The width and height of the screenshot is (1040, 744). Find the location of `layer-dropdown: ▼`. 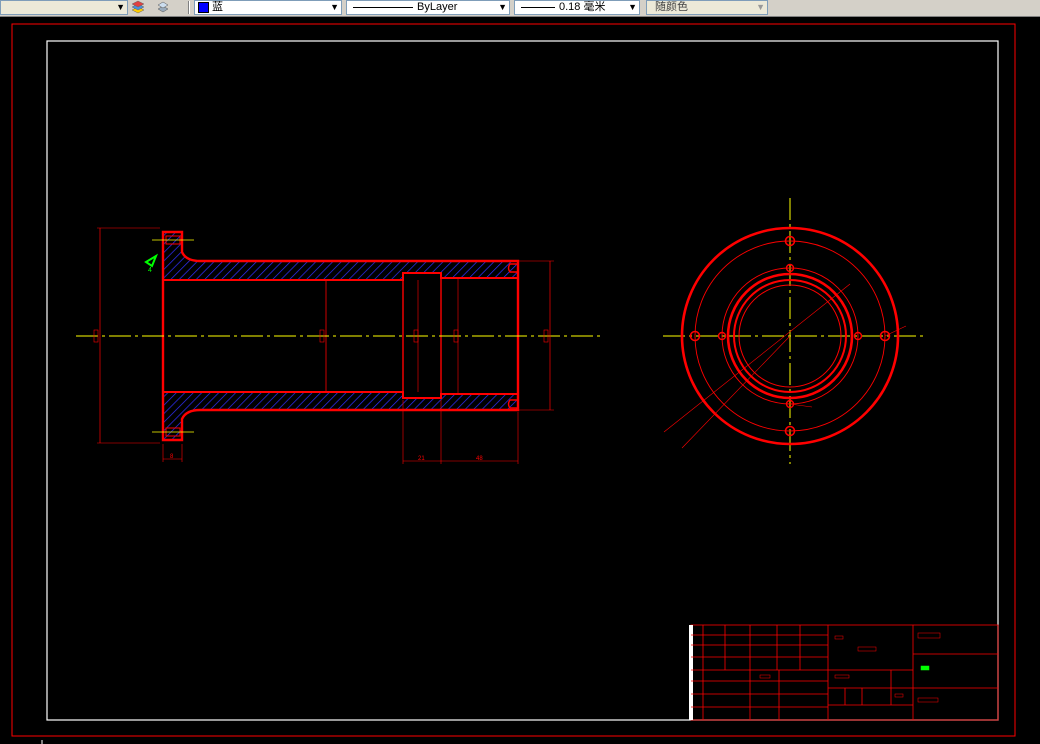

layer-dropdown: ▼ is located at coordinates (64, 7).